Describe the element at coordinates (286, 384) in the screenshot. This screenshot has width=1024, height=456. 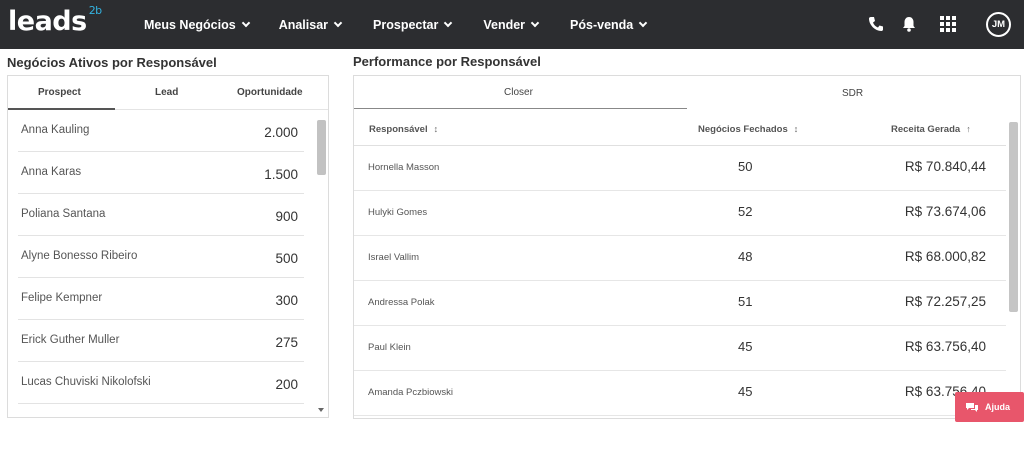
I see `deal-count: 200` at that location.